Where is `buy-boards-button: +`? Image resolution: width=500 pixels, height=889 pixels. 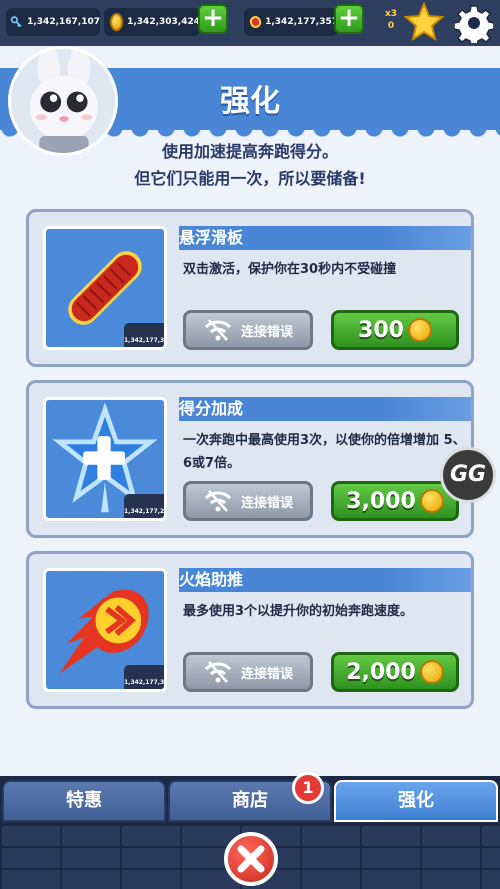 buy-boards-button: + is located at coordinates (349, 19).